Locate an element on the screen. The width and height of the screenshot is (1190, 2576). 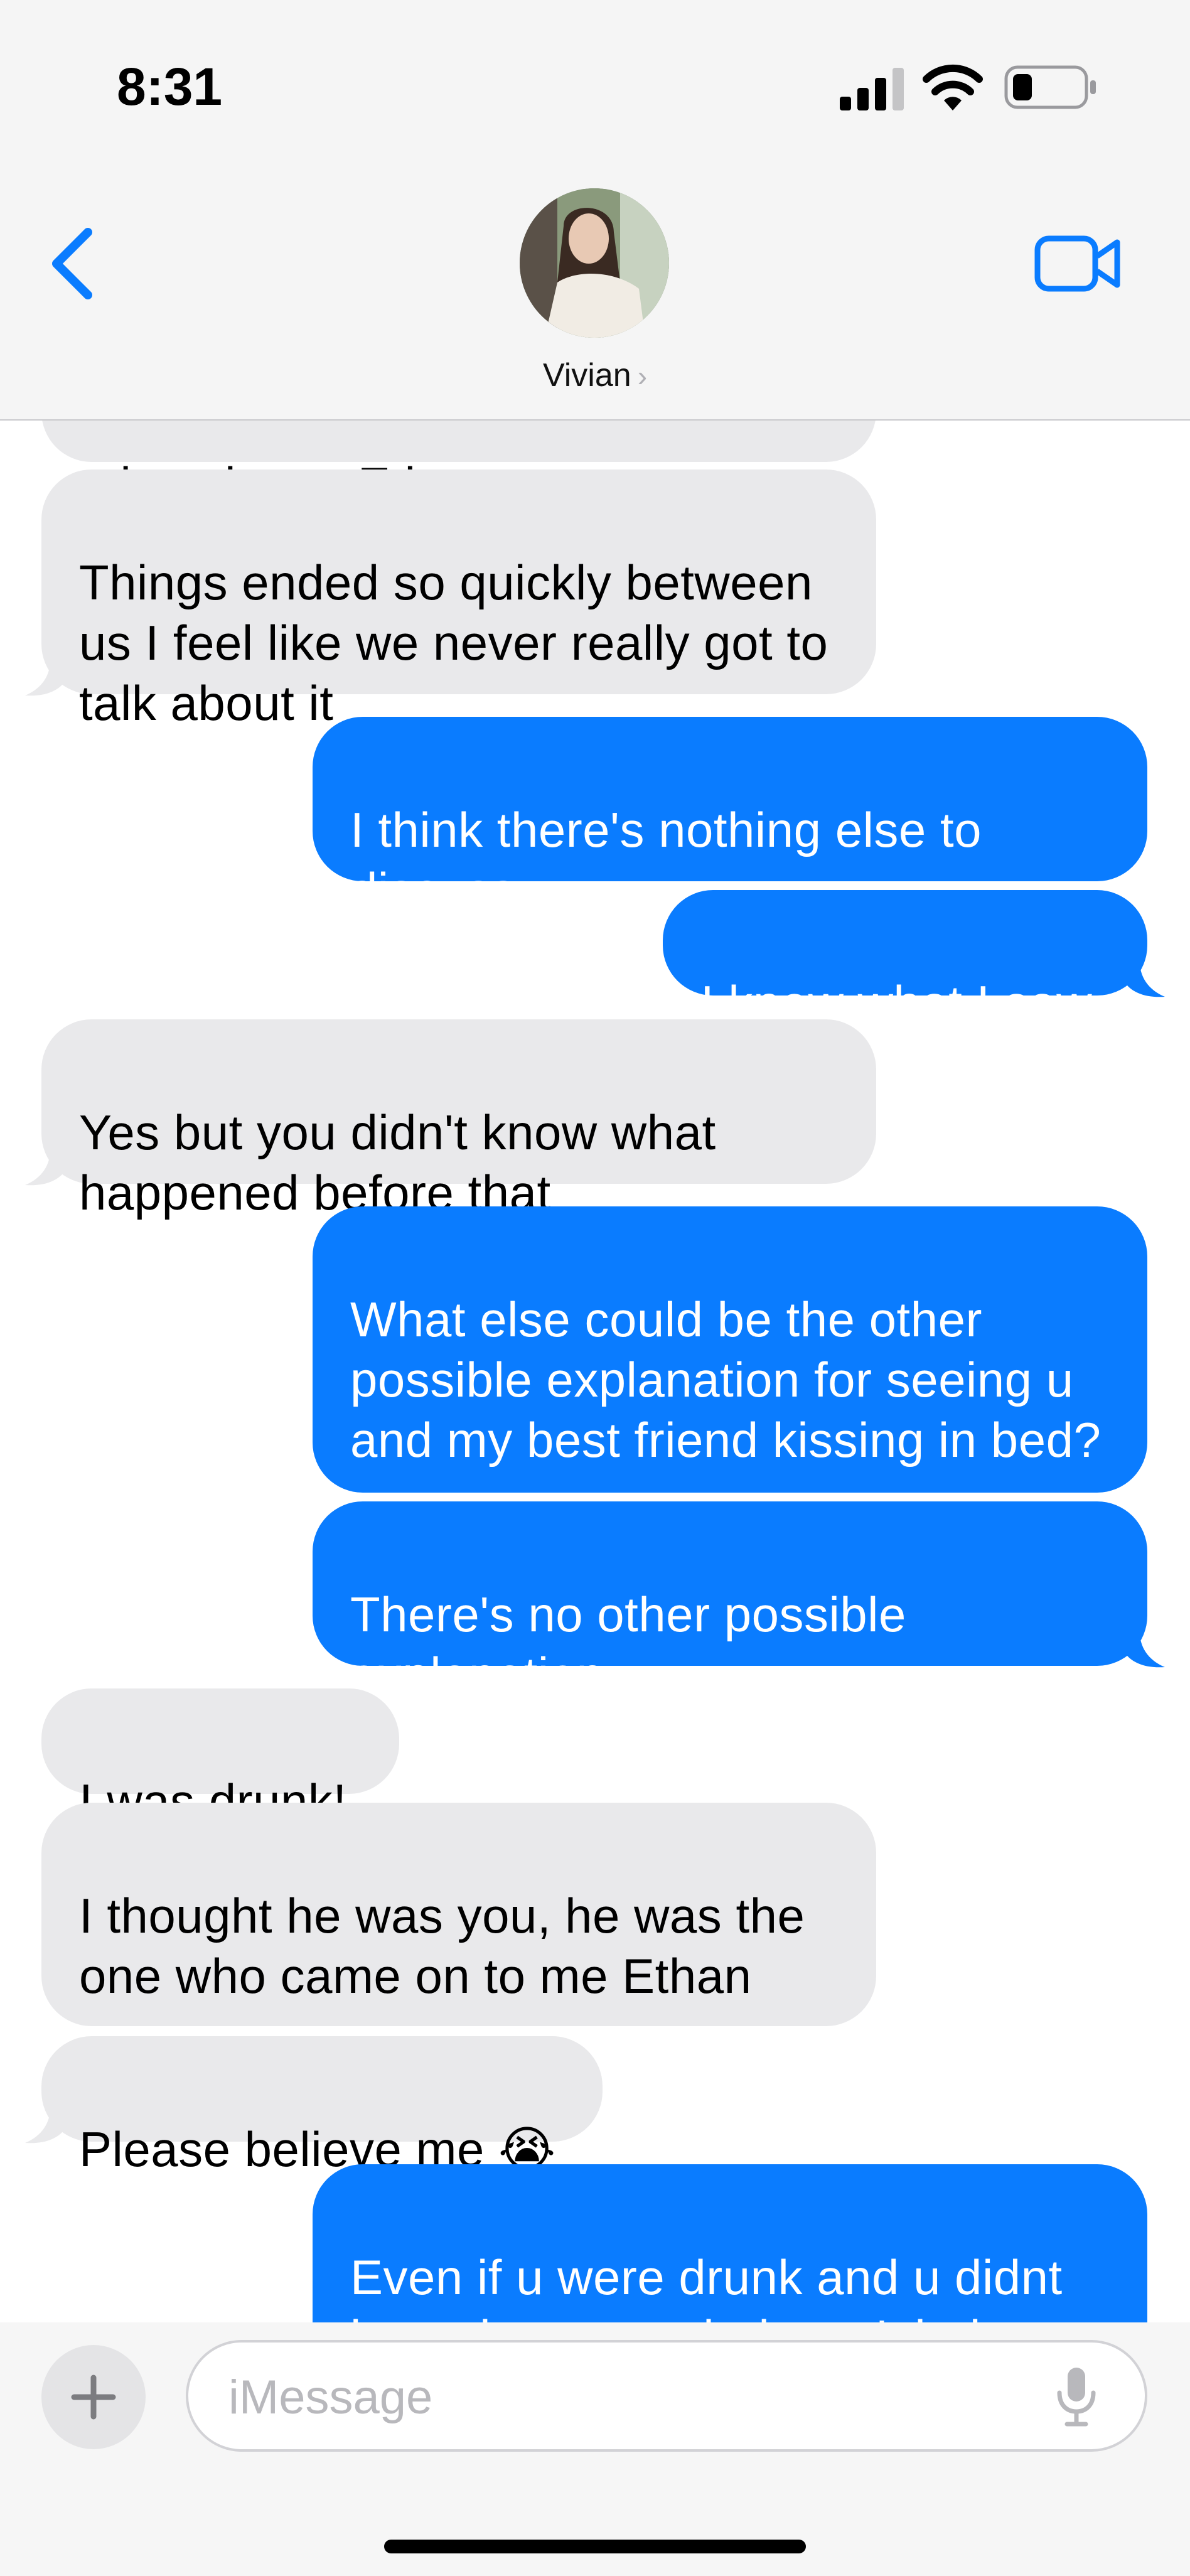
message-bubble-received: I was drunk! is located at coordinates (220, 1758).